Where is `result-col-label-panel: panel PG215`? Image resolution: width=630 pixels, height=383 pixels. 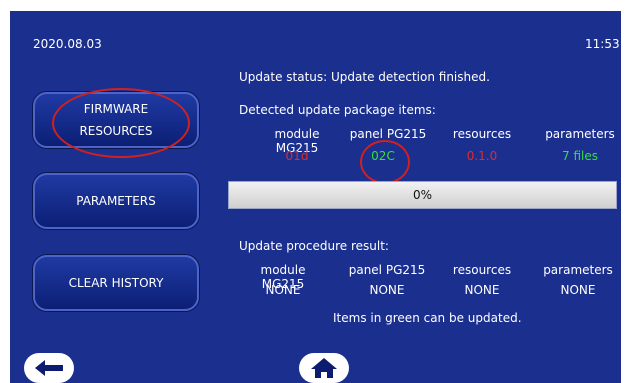
result-col-label-panel: panel PG215 is located at coordinates (387, 270).